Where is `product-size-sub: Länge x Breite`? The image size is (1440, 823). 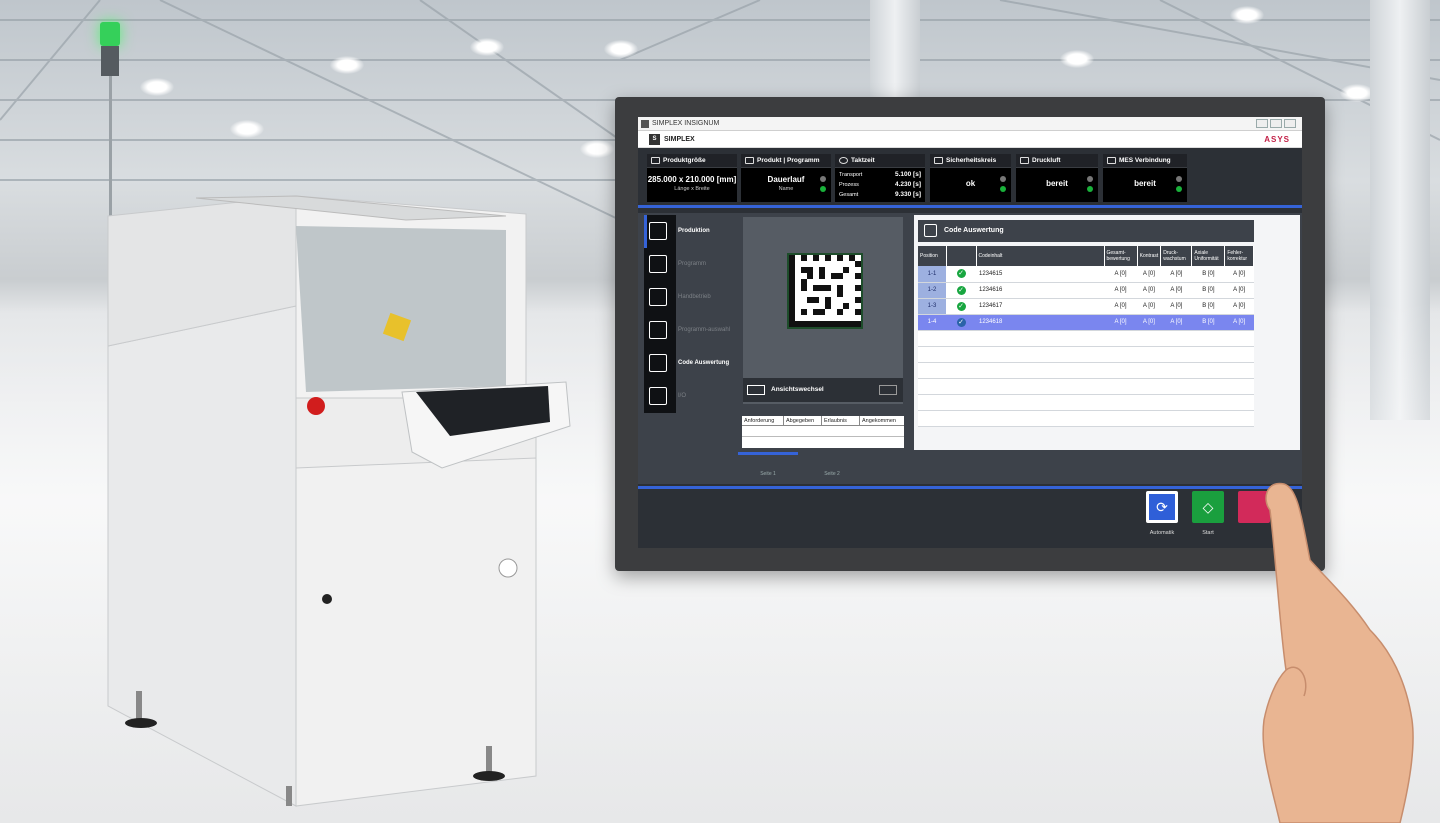
product-size-sub: Länge x Breite is located at coordinates (692, 189).